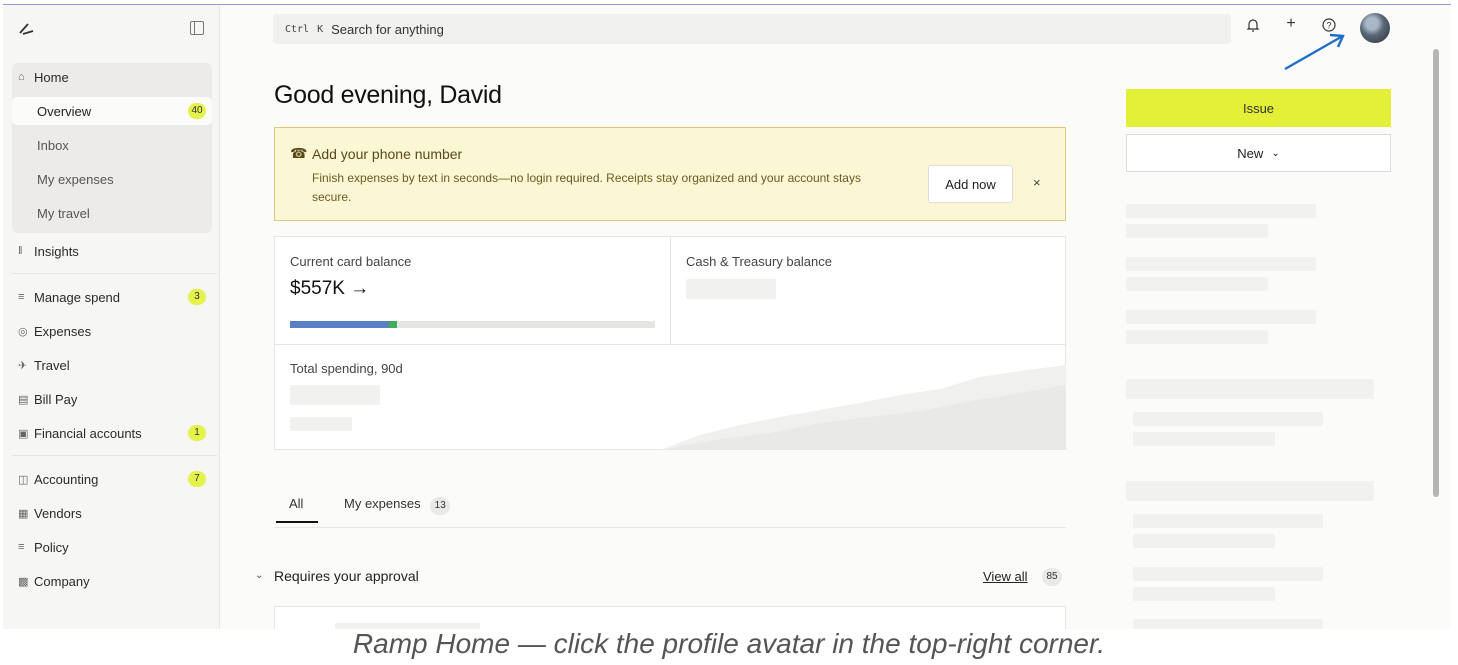 This screenshot has height=665, width=1458. Describe the element at coordinates (472, 324) in the screenshot. I see `card-balance-progress` at that location.